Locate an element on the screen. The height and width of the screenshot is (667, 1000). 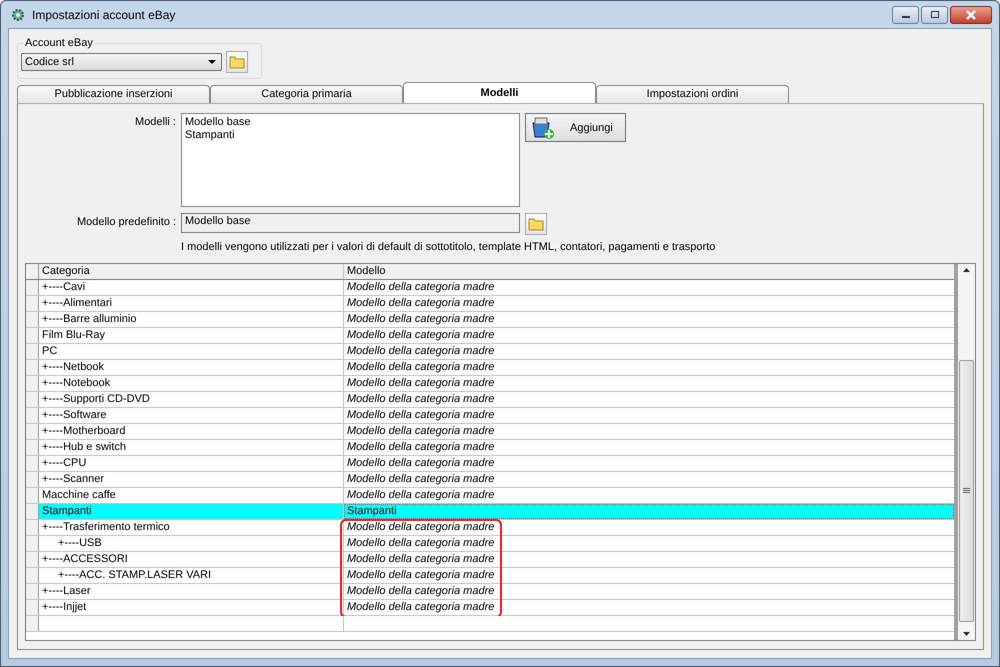
list-item: Stampanti is located at coordinates (350, 135).